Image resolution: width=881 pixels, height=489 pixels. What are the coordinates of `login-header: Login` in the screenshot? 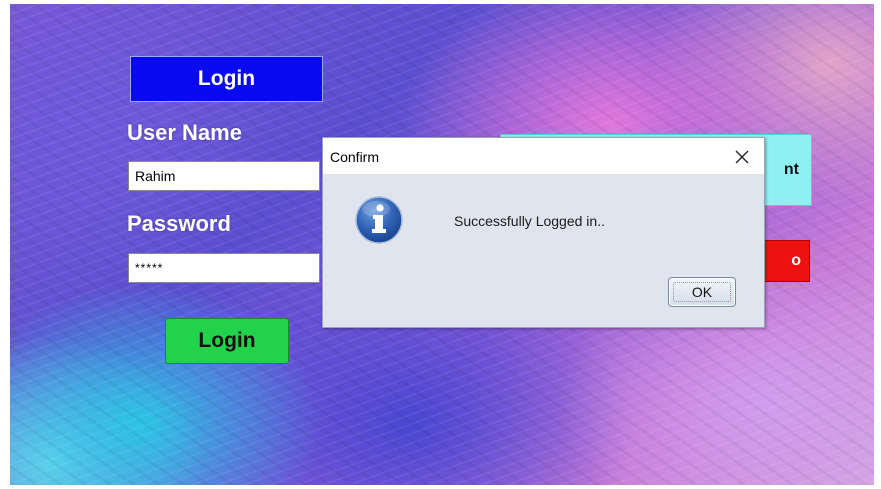 It's located at (226, 79).